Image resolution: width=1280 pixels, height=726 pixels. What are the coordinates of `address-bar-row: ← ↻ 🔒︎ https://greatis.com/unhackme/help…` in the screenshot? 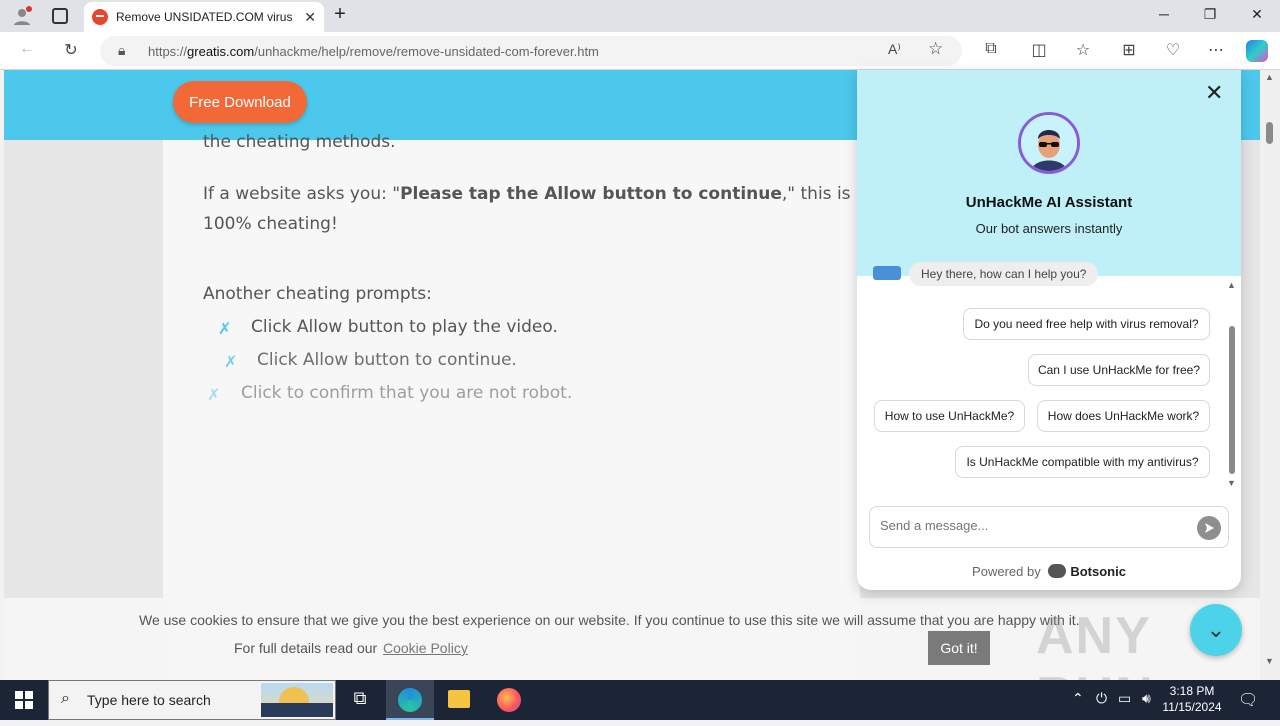 It's located at (640, 51).